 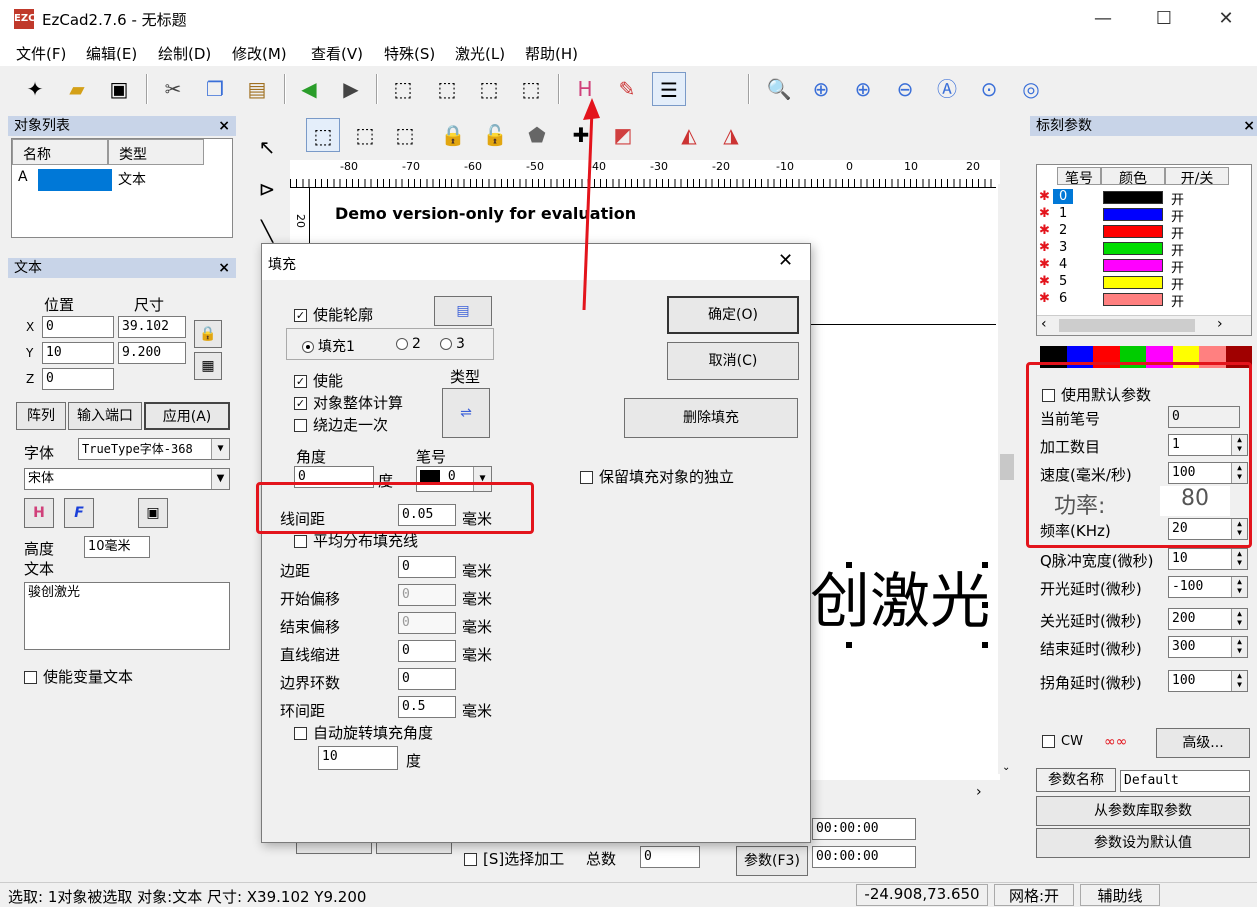 I want to click on font-style-icon: F, so click(x=79, y=513).